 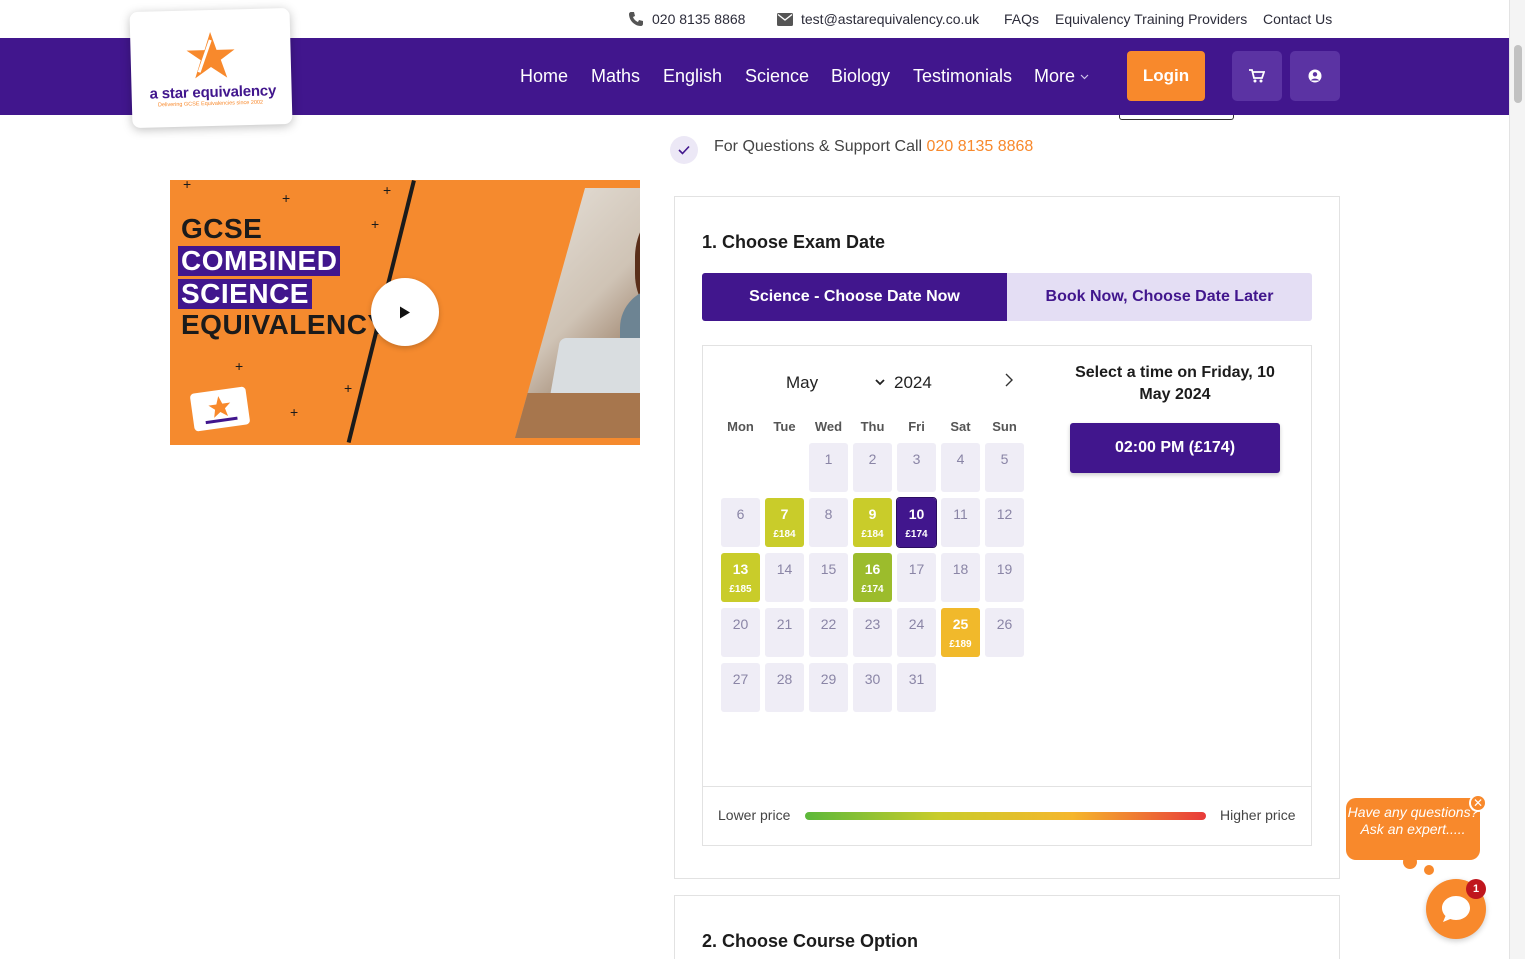 What do you see at coordinates (284, 324) in the screenshot?
I see `video-title-line-4: EQUIVALENCY` at bounding box center [284, 324].